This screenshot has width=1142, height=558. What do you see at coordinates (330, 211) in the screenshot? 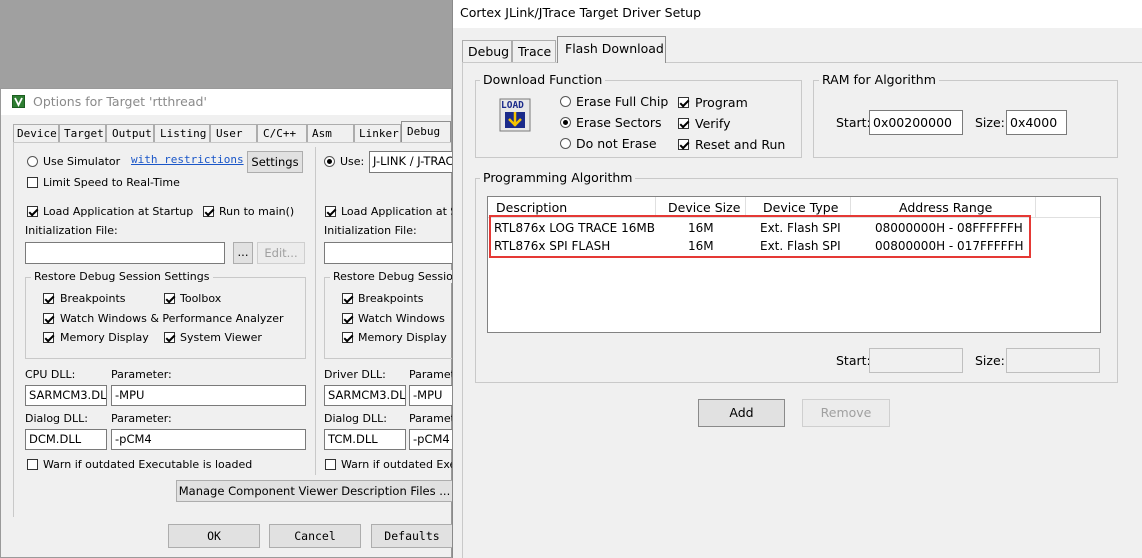
I see `right-load-app-checkbox` at bounding box center [330, 211].